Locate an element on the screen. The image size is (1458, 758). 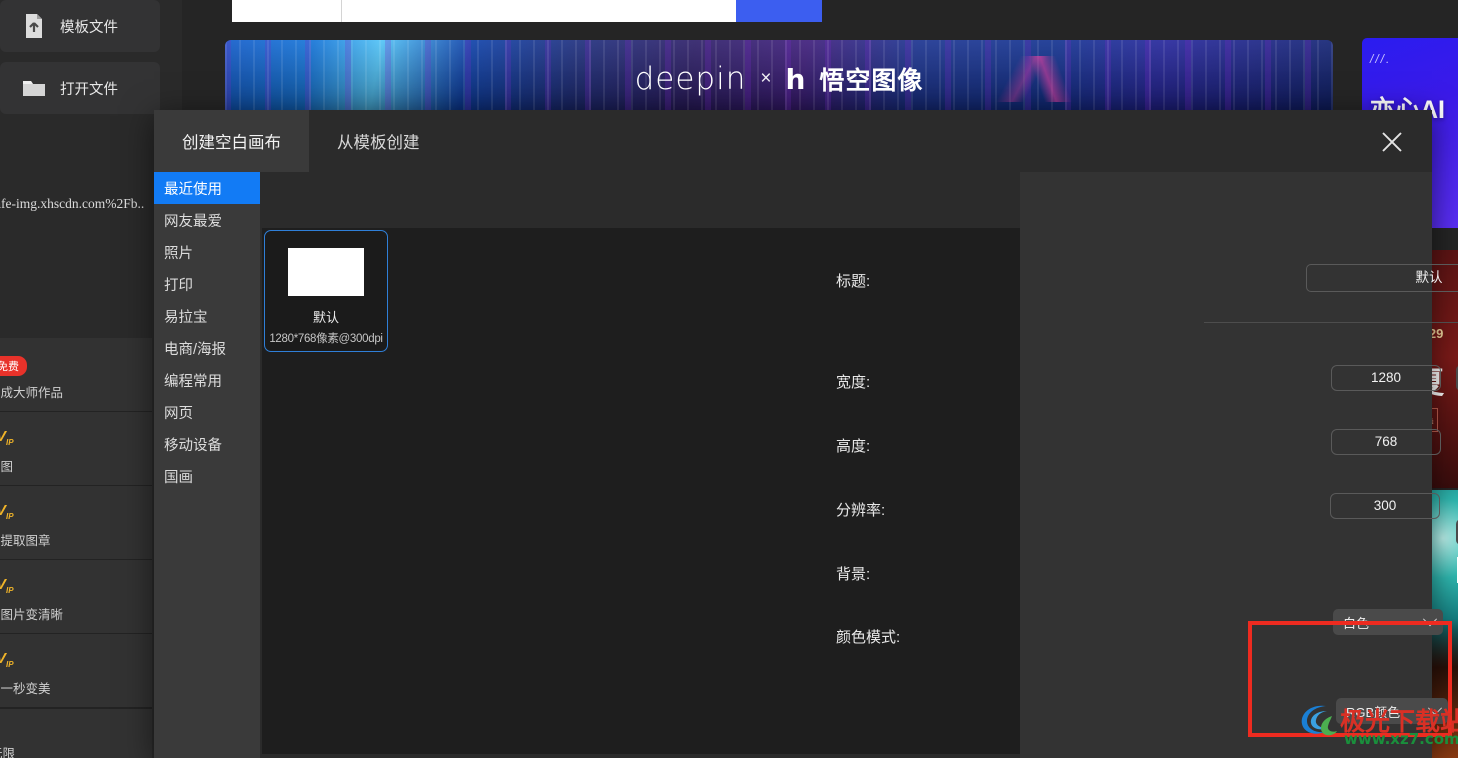
search-button is located at coordinates (779, 11).